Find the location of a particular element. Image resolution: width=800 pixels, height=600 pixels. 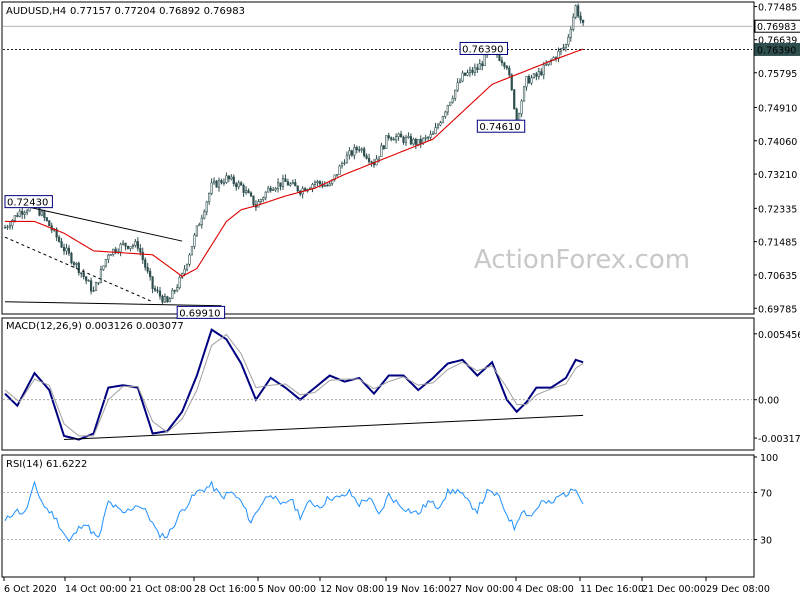

x-axis-tick-label: 28 Oct 16:00 is located at coordinates (225, 589).